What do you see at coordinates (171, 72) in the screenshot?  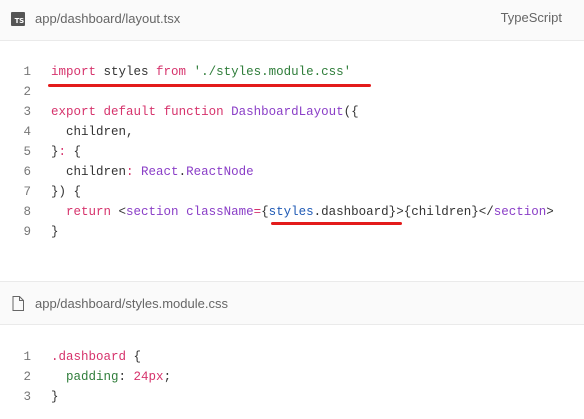 I see `code-token: from` at bounding box center [171, 72].